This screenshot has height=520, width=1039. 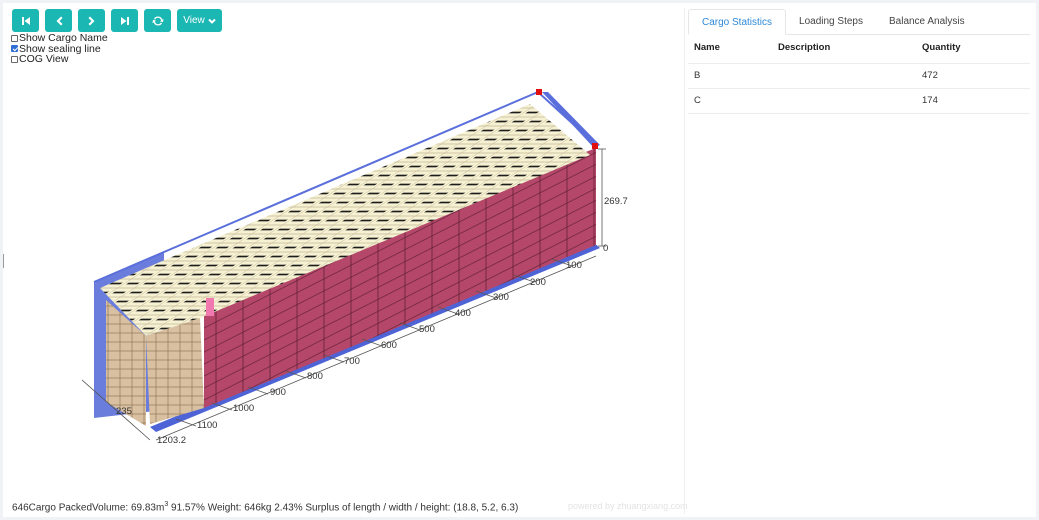 I want to click on table-row: C 174, so click(x=859, y=101).